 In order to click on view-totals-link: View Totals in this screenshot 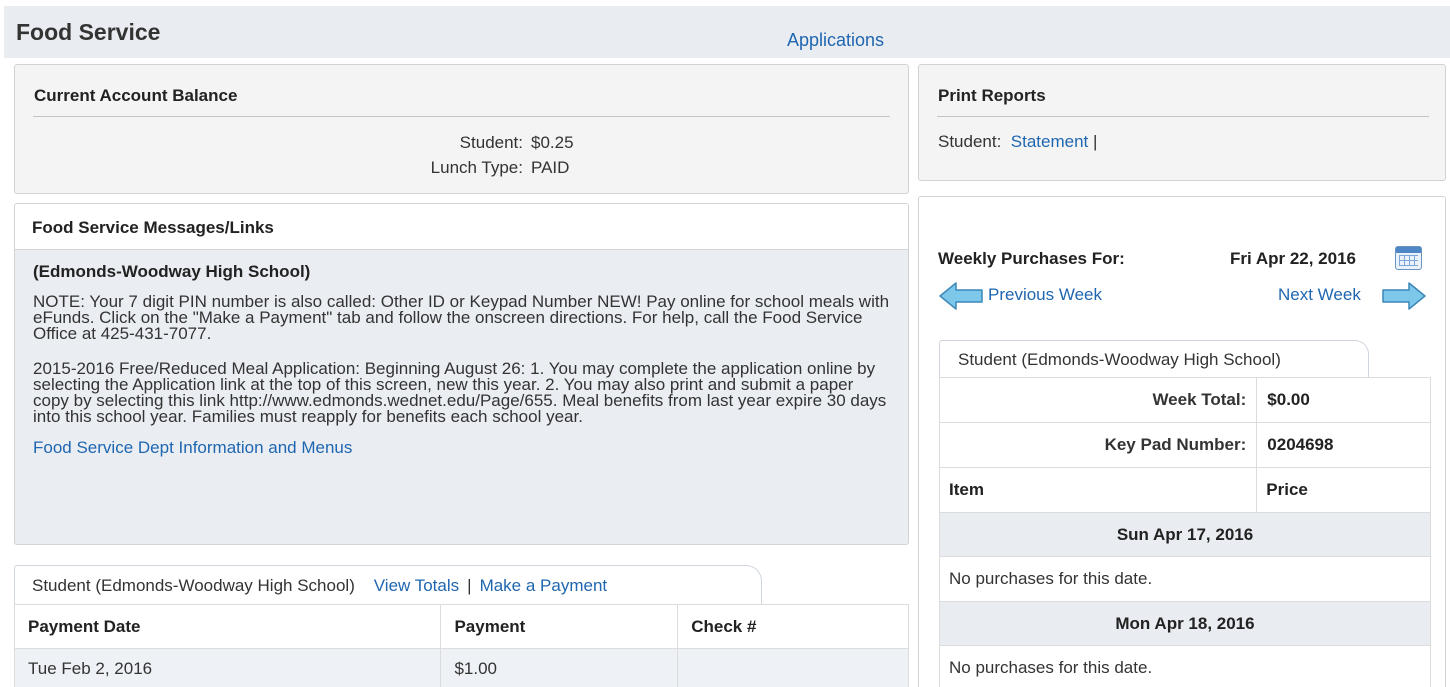, I will do `click(416, 585)`.